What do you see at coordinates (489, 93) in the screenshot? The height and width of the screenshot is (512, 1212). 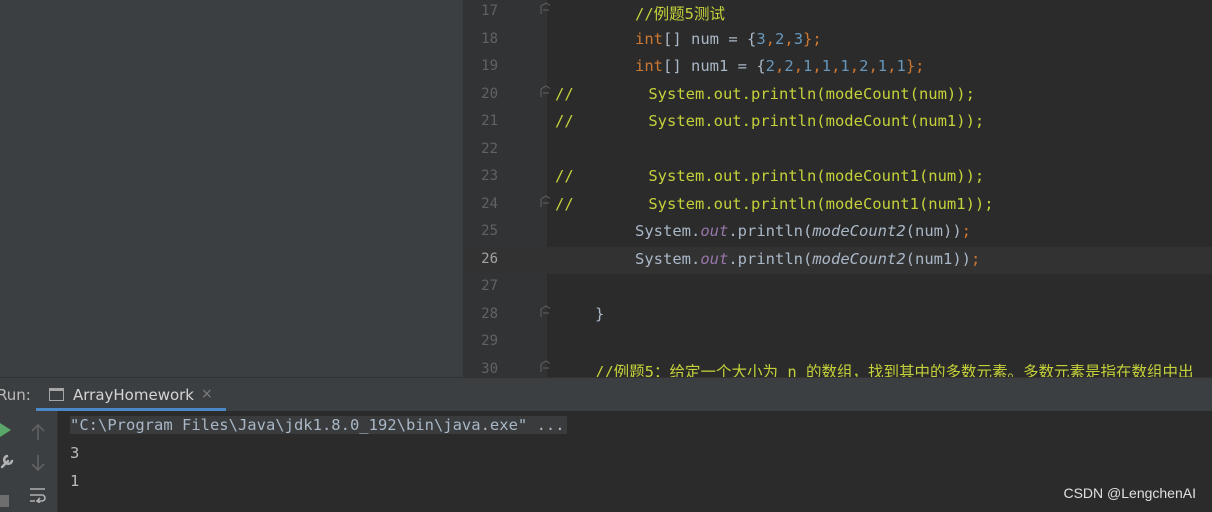 I see `line-number: 20` at bounding box center [489, 93].